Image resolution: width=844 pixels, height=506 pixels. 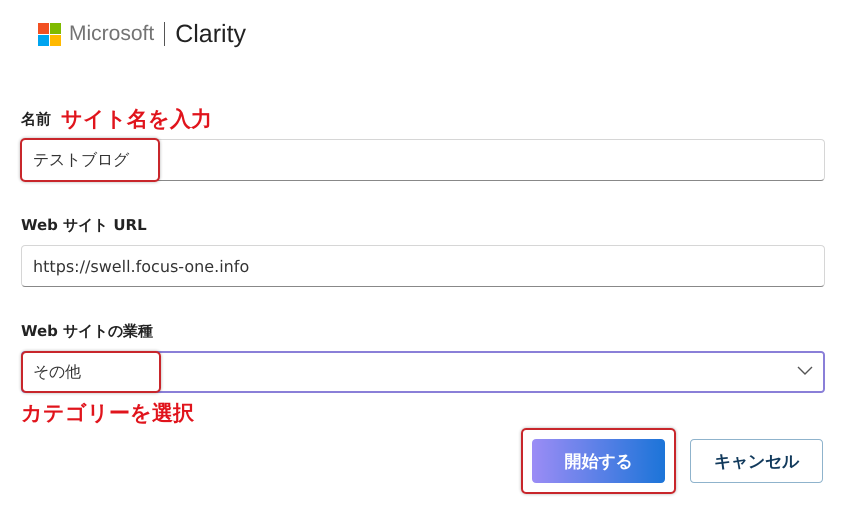 What do you see at coordinates (805, 371) in the screenshot?
I see `chevron-down-icon` at bounding box center [805, 371].